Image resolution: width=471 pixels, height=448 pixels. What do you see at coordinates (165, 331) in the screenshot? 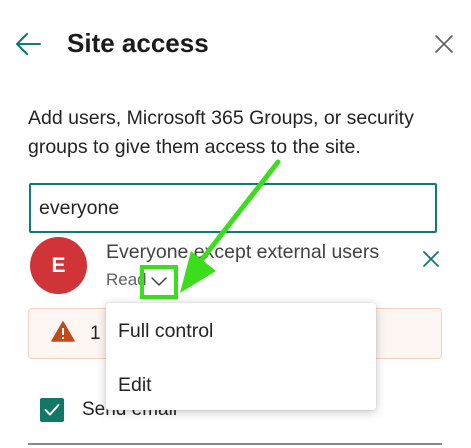
I see `menu-item-full-control: Full control` at bounding box center [165, 331].